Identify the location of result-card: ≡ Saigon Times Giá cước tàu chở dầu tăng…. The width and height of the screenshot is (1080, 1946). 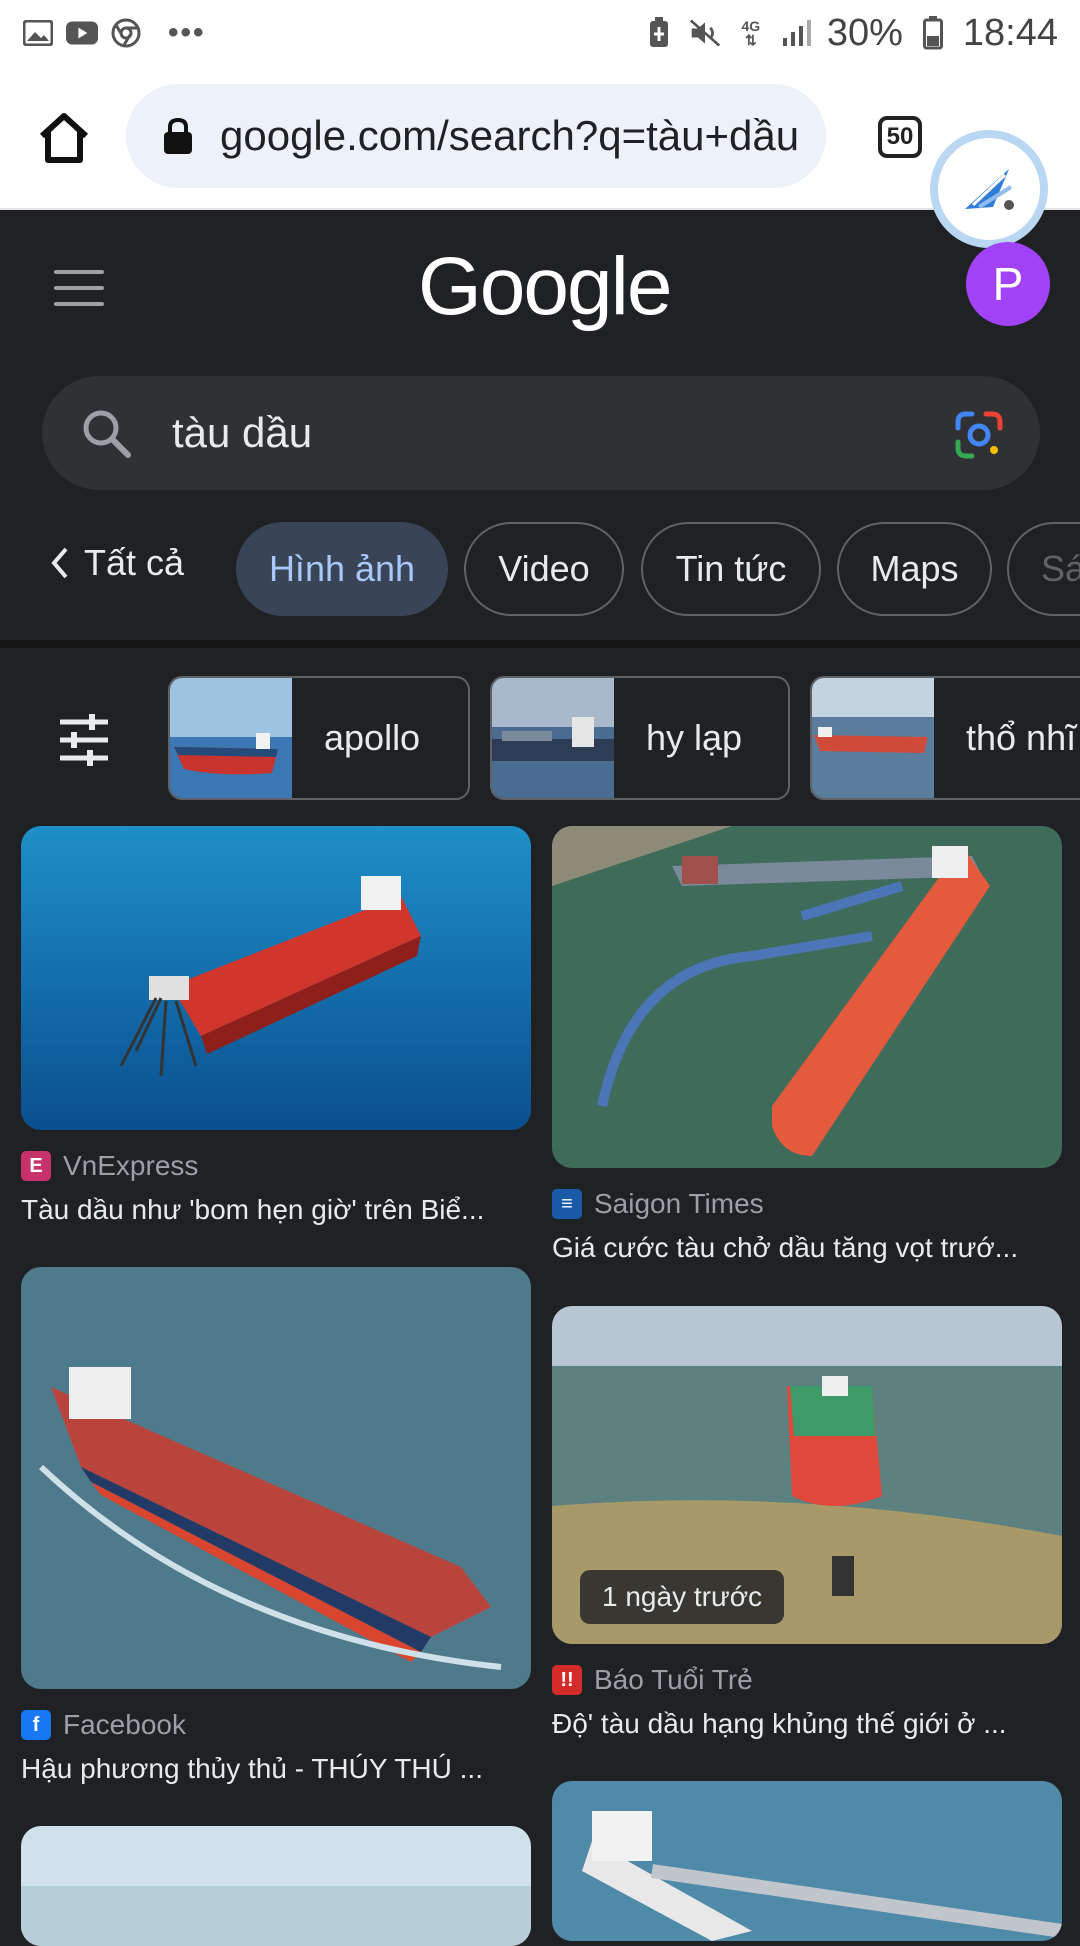
(807, 1045).